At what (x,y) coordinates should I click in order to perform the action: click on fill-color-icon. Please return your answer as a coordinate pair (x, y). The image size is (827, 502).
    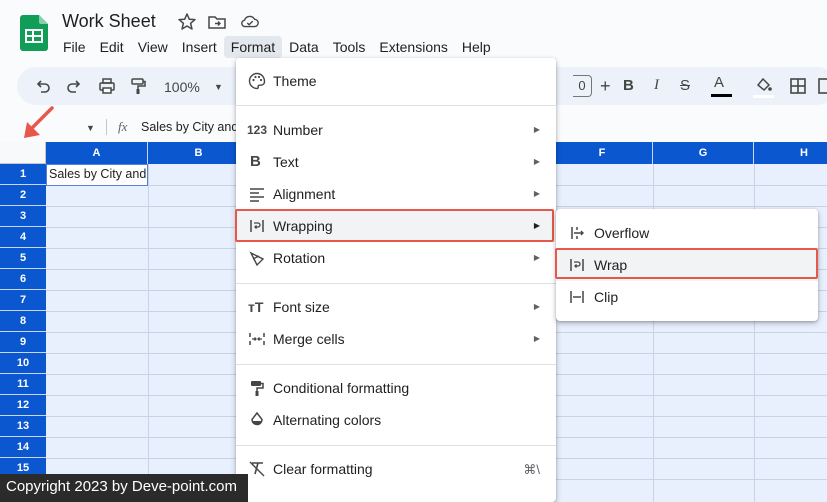
    Looking at the image, I should click on (764, 86).